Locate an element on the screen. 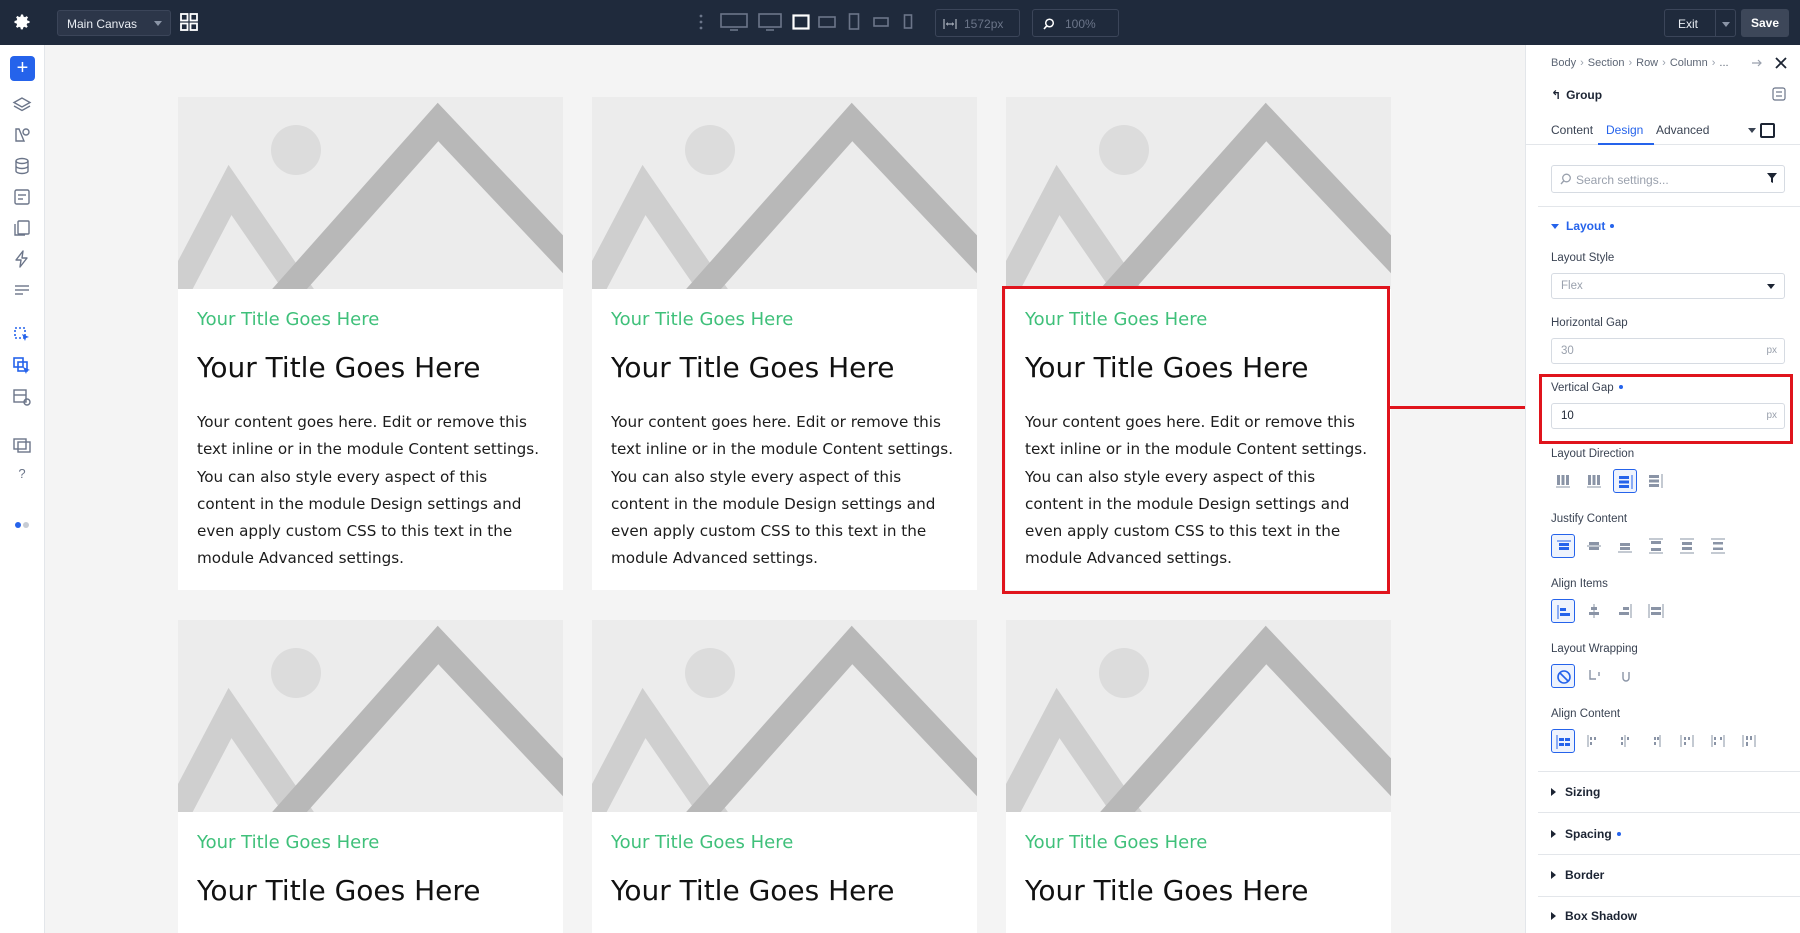  align-center-button is located at coordinates (1594, 611).